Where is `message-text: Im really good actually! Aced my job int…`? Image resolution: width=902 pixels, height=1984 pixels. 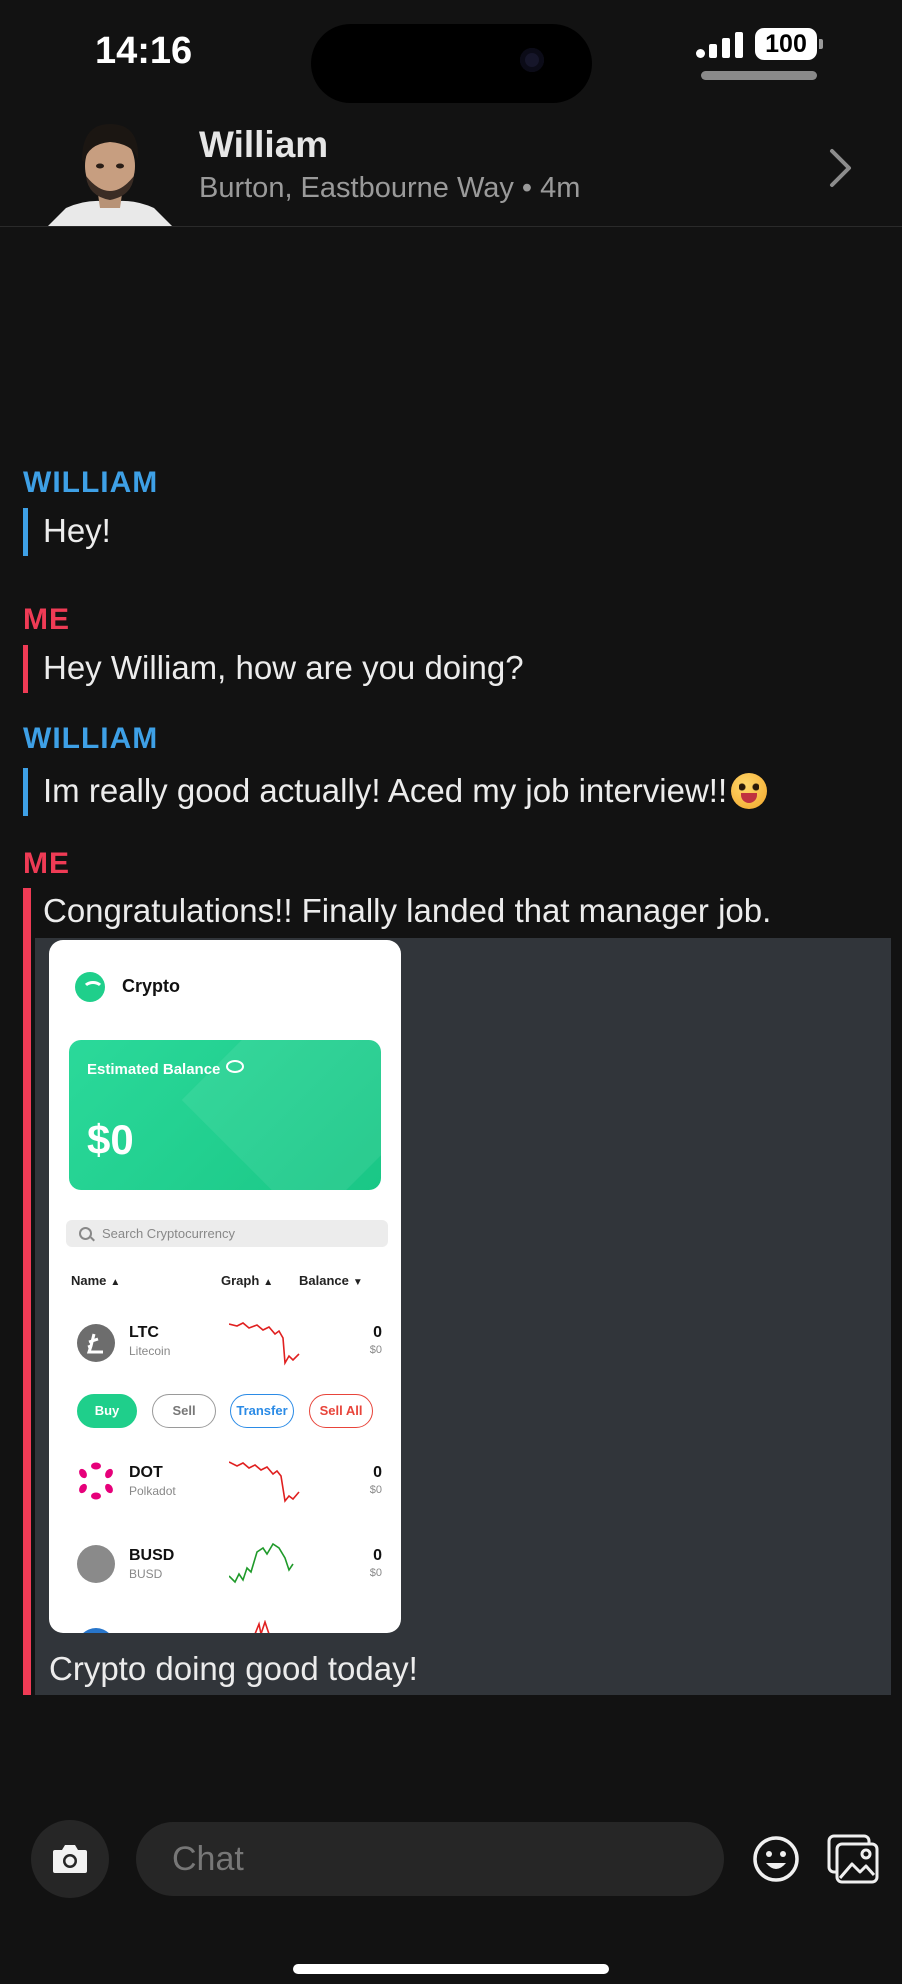 message-text: Im really good actually! Aced my job int… is located at coordinates (395, 792).